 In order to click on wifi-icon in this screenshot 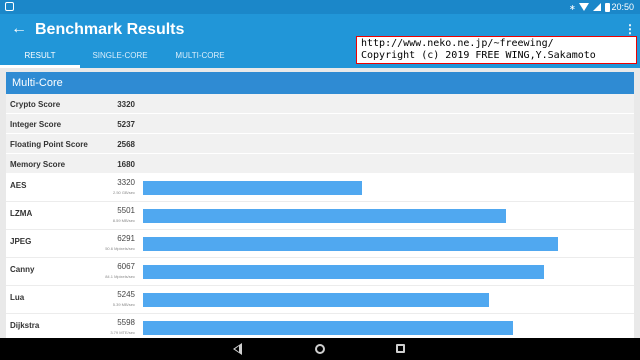, I will do `click(584, 7)`.